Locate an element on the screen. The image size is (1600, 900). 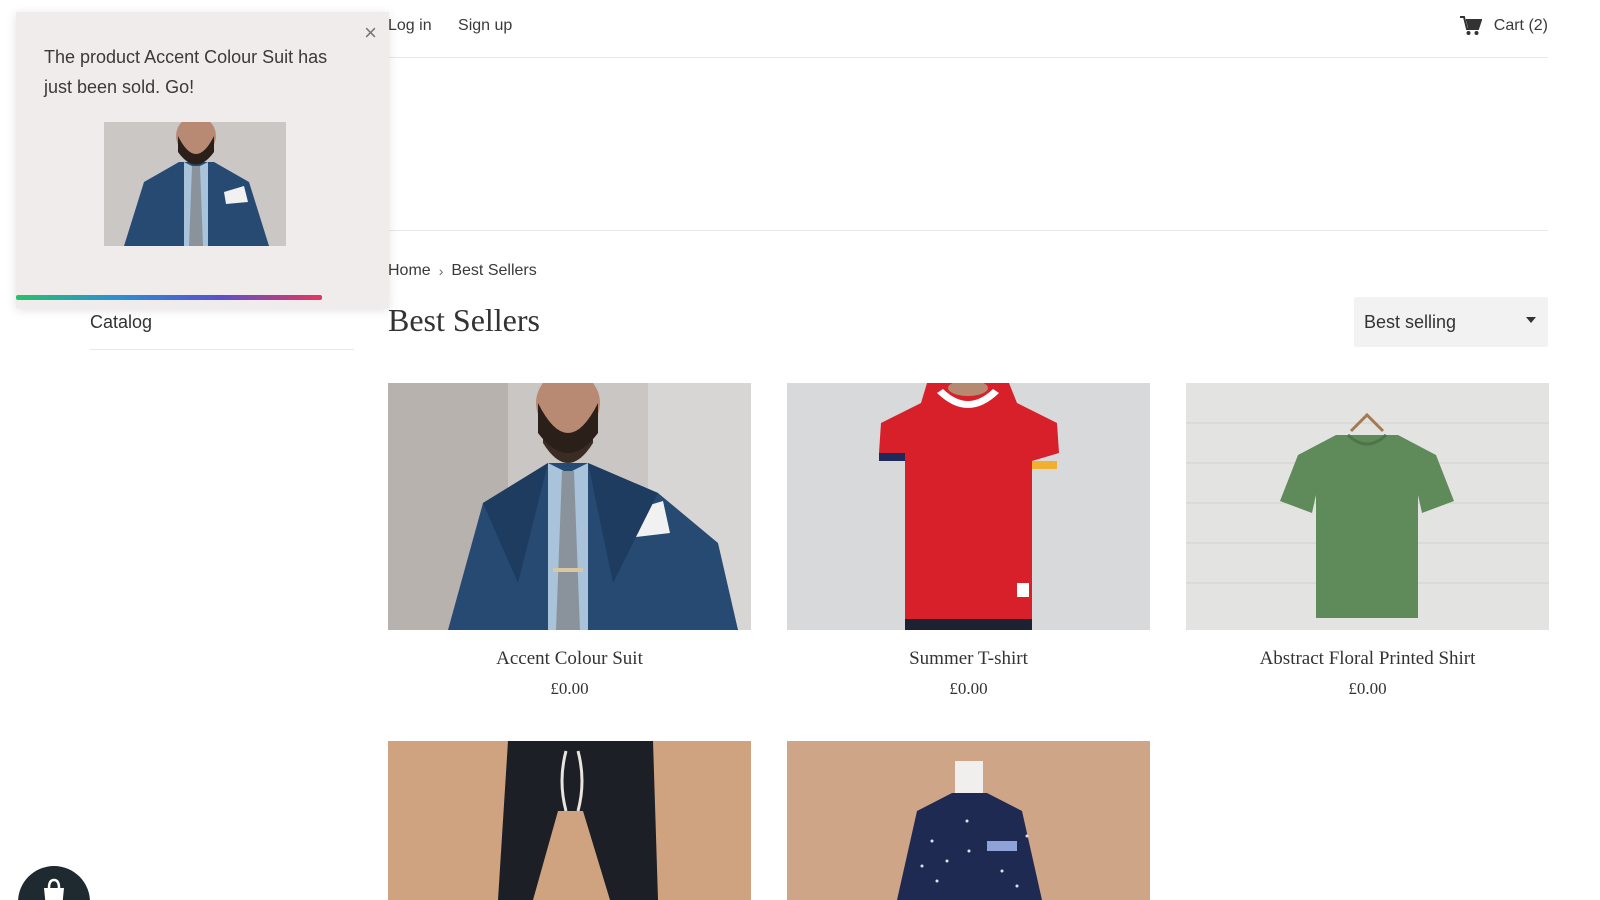
product-card: Abstract Floral Printed Shirt £0.00 is located at coordinates (1367, 541).